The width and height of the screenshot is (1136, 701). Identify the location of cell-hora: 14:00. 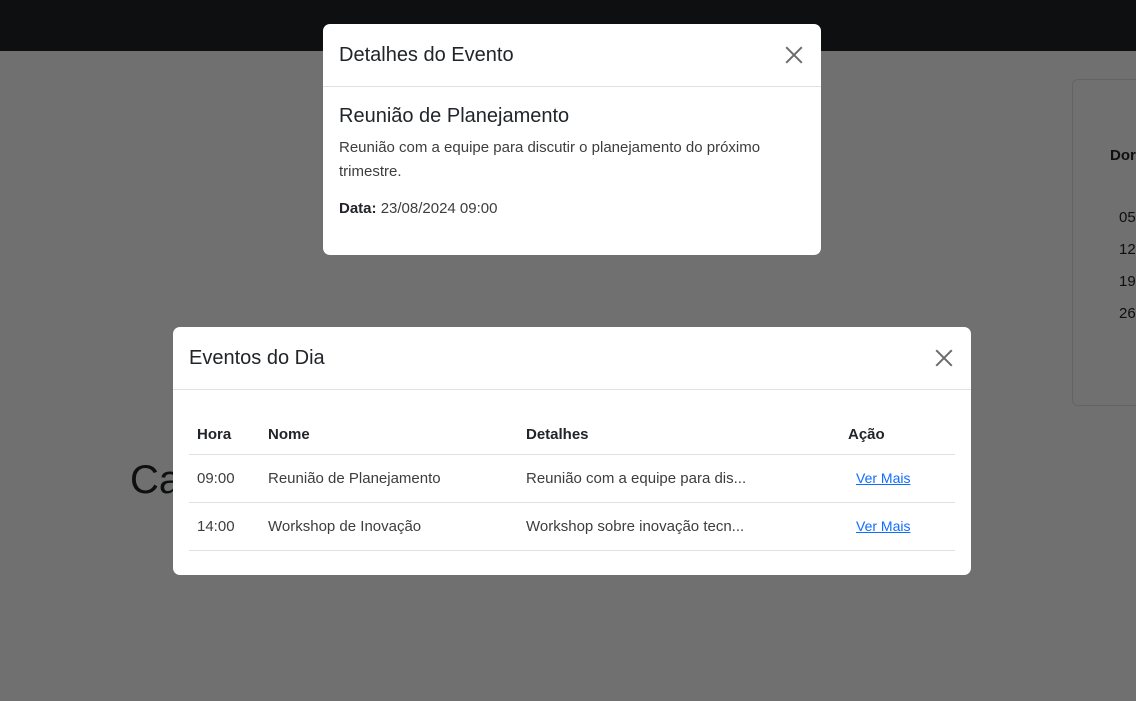
(224, 526).